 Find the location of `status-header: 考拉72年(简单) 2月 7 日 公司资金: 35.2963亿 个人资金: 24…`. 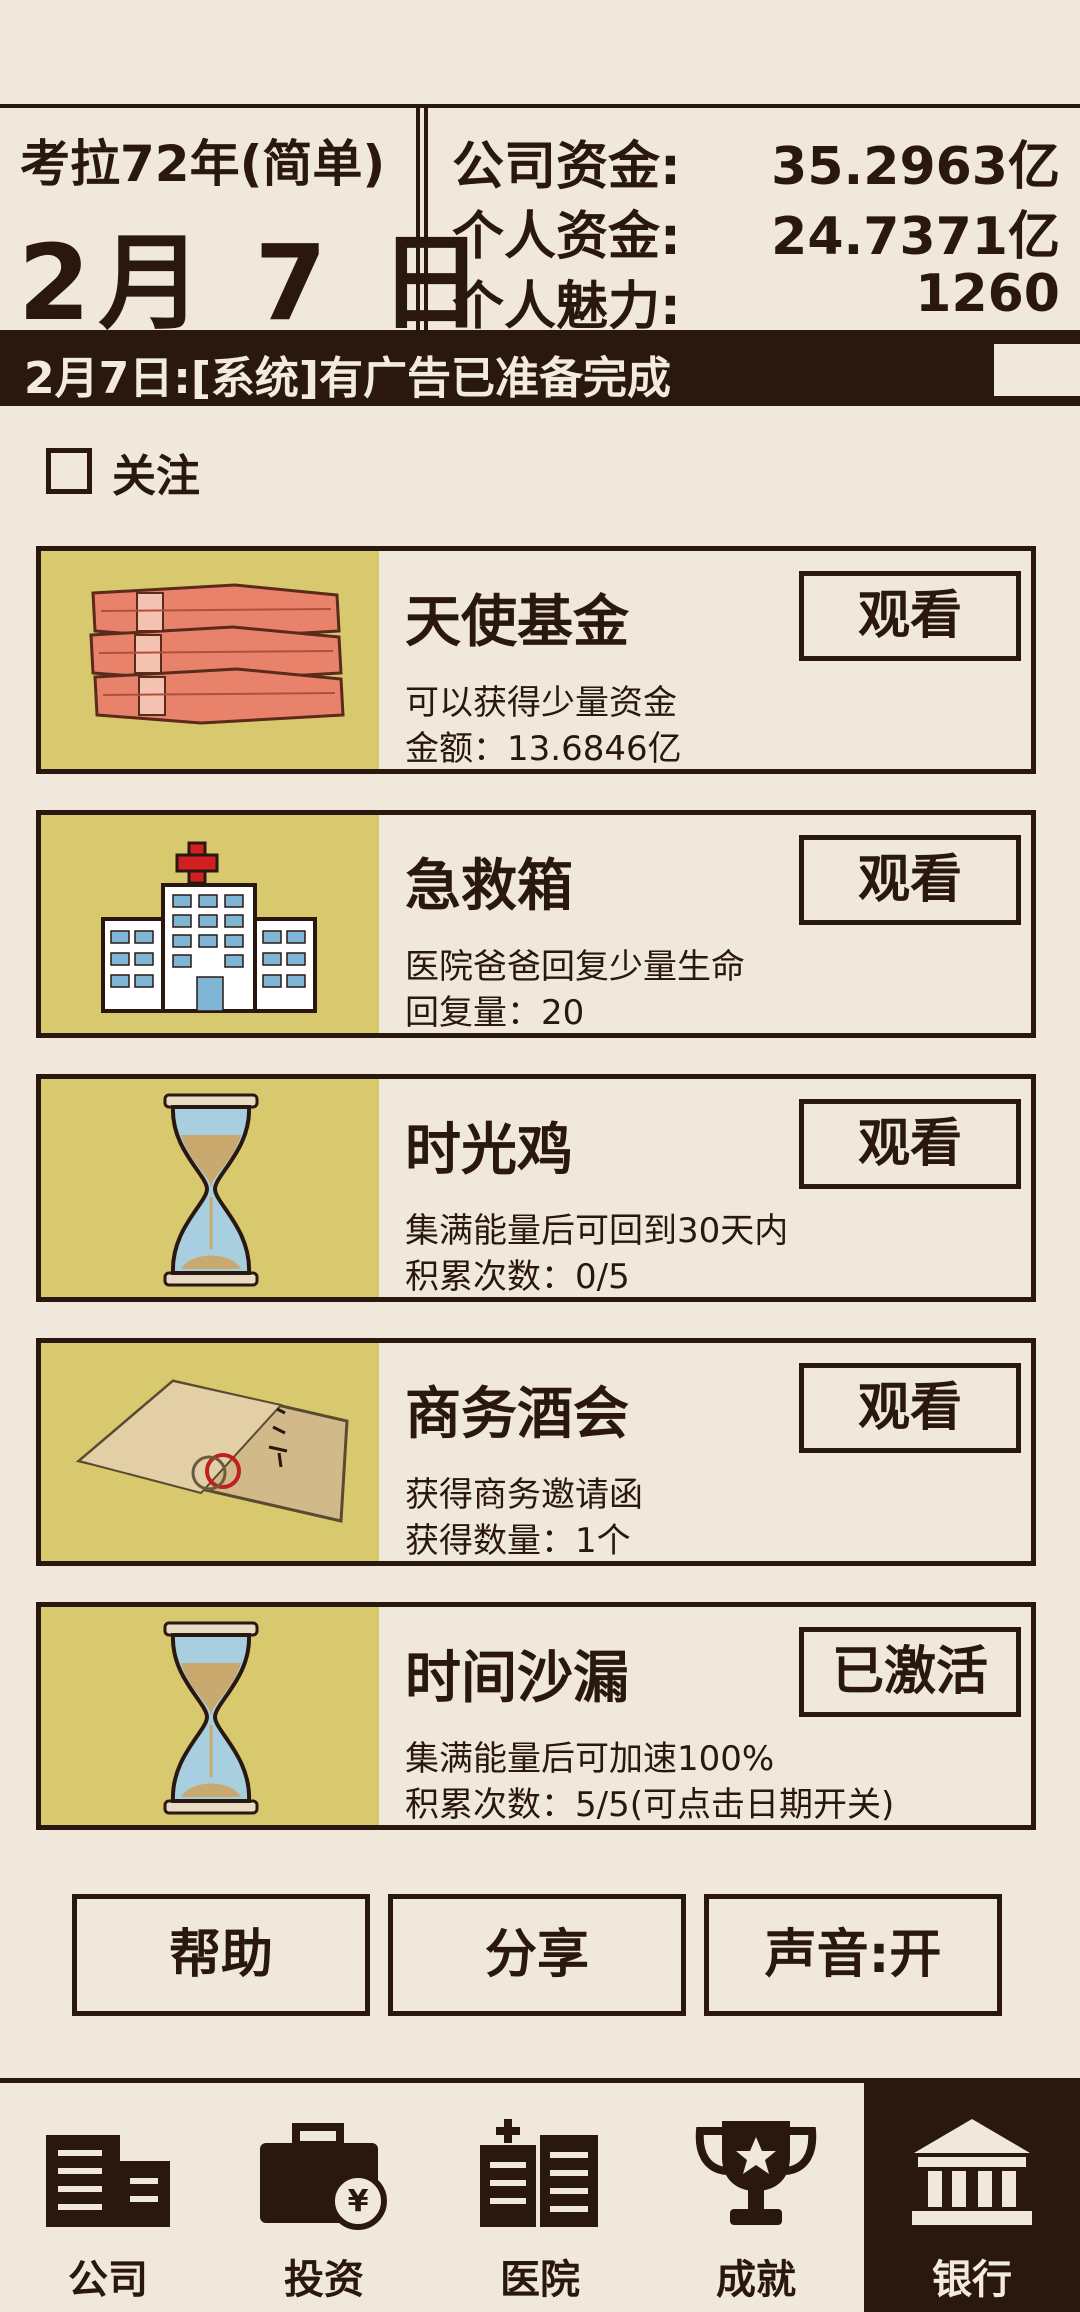

status-header: 考拉72年(简单) 2月 7 日 公司资金: 35.2963亿 个人资金: 24… is located at coordinates (540, 224).